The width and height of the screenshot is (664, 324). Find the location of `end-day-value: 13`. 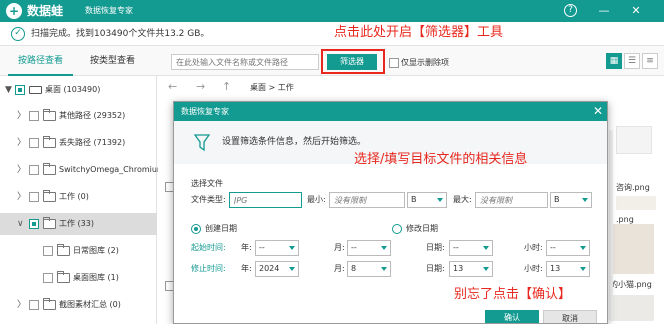

end-day-value: 13 is located at coordinates (458, 268).